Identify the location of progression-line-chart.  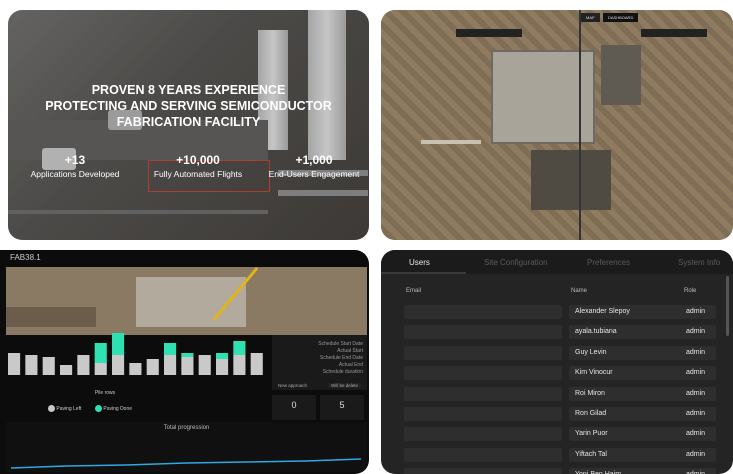
(186, 463).